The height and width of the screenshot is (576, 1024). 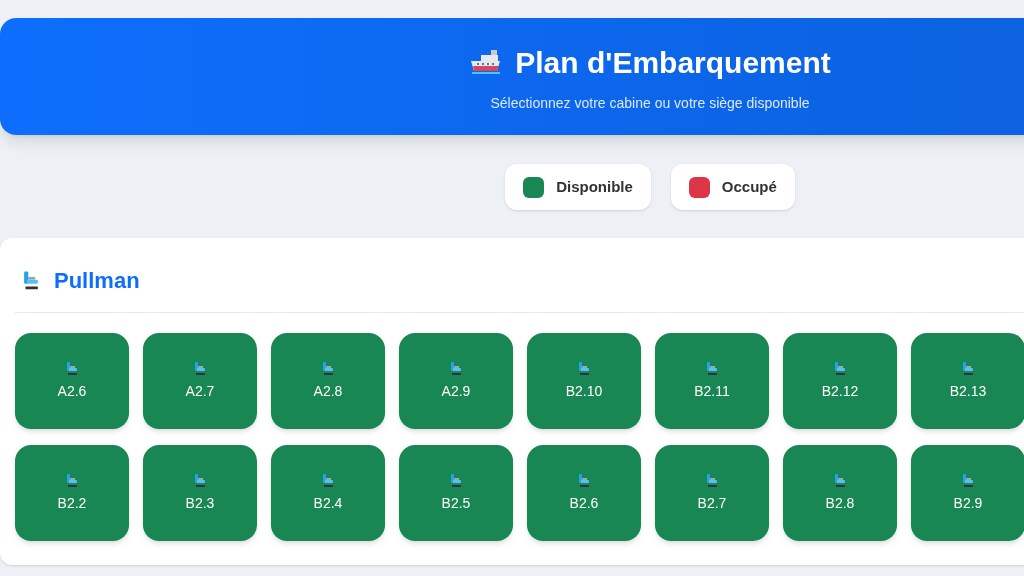 I want to click on seat-button: A2.6, so click(x=72, y=381).